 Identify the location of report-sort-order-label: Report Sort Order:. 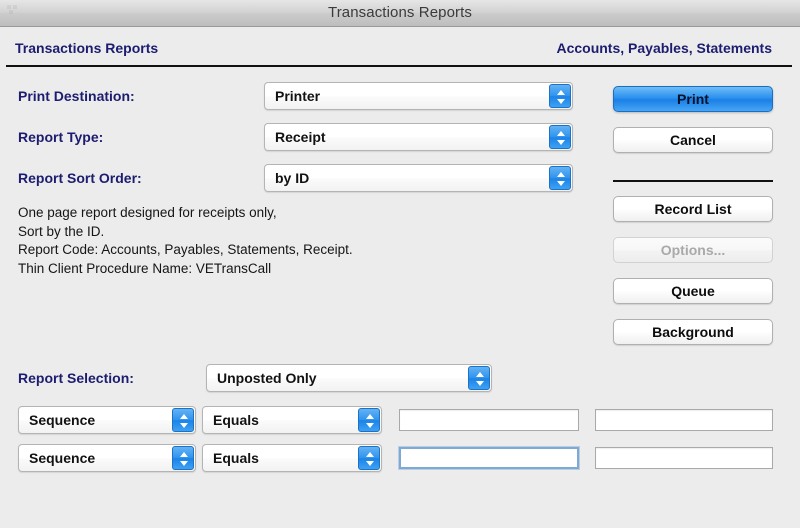
(80, 178).